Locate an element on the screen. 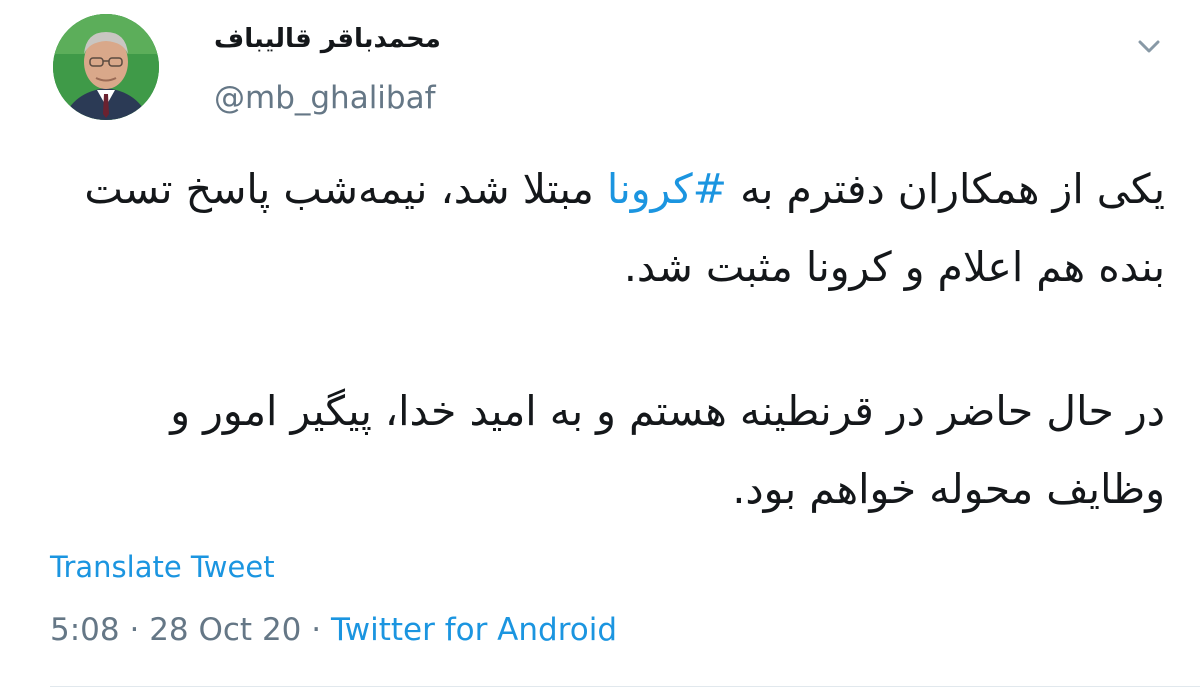  profile-photo-icon is located at coordinates (106, 67).